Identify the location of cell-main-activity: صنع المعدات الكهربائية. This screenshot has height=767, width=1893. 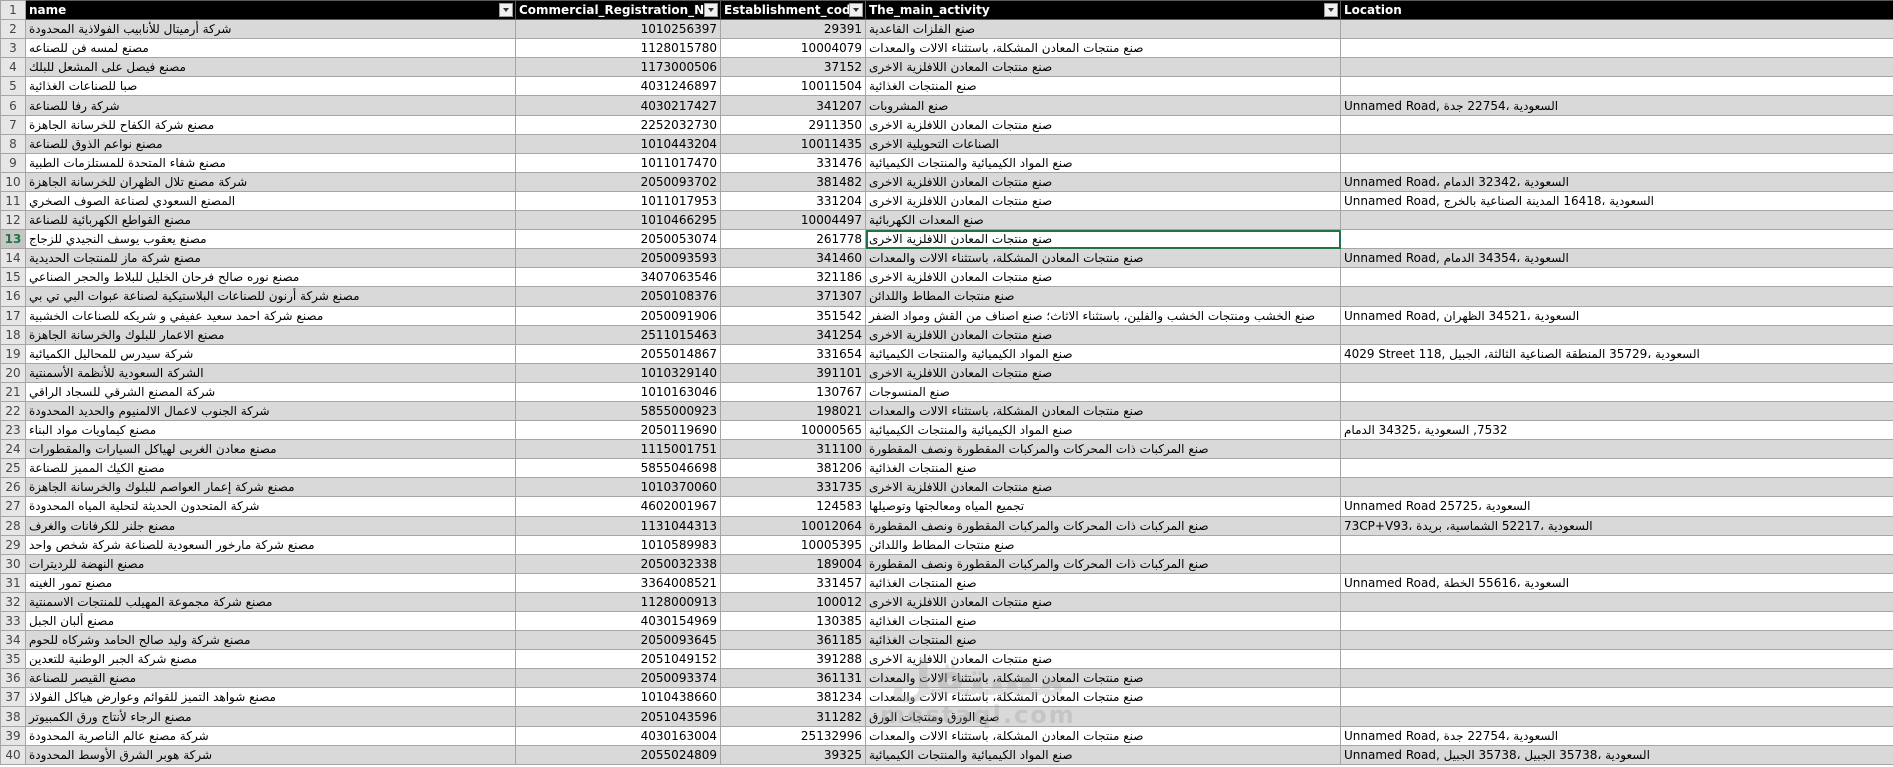
(1103, 220).